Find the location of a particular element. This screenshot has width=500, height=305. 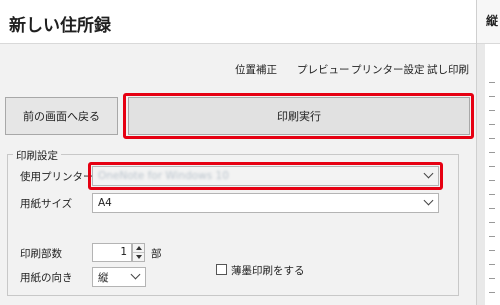

thin-ink-label: 薄墨印刷をする is located at coordinates (268, 270).